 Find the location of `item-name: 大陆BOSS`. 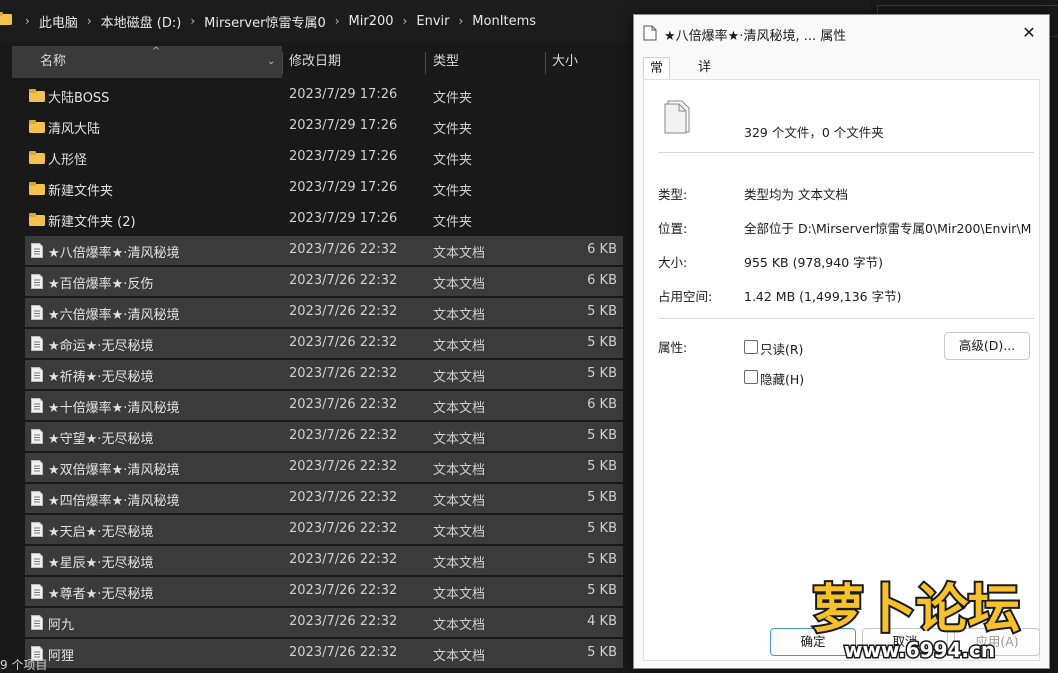

item-name: 大陆BOSS is located at coordinates (79, 98).